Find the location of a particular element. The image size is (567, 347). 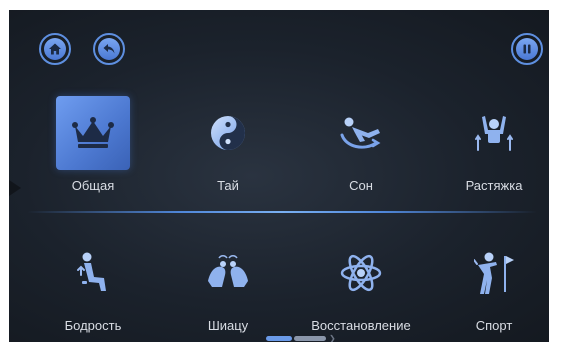

mode-shiatsu: Шиацу is located at coordinates (228, 289).